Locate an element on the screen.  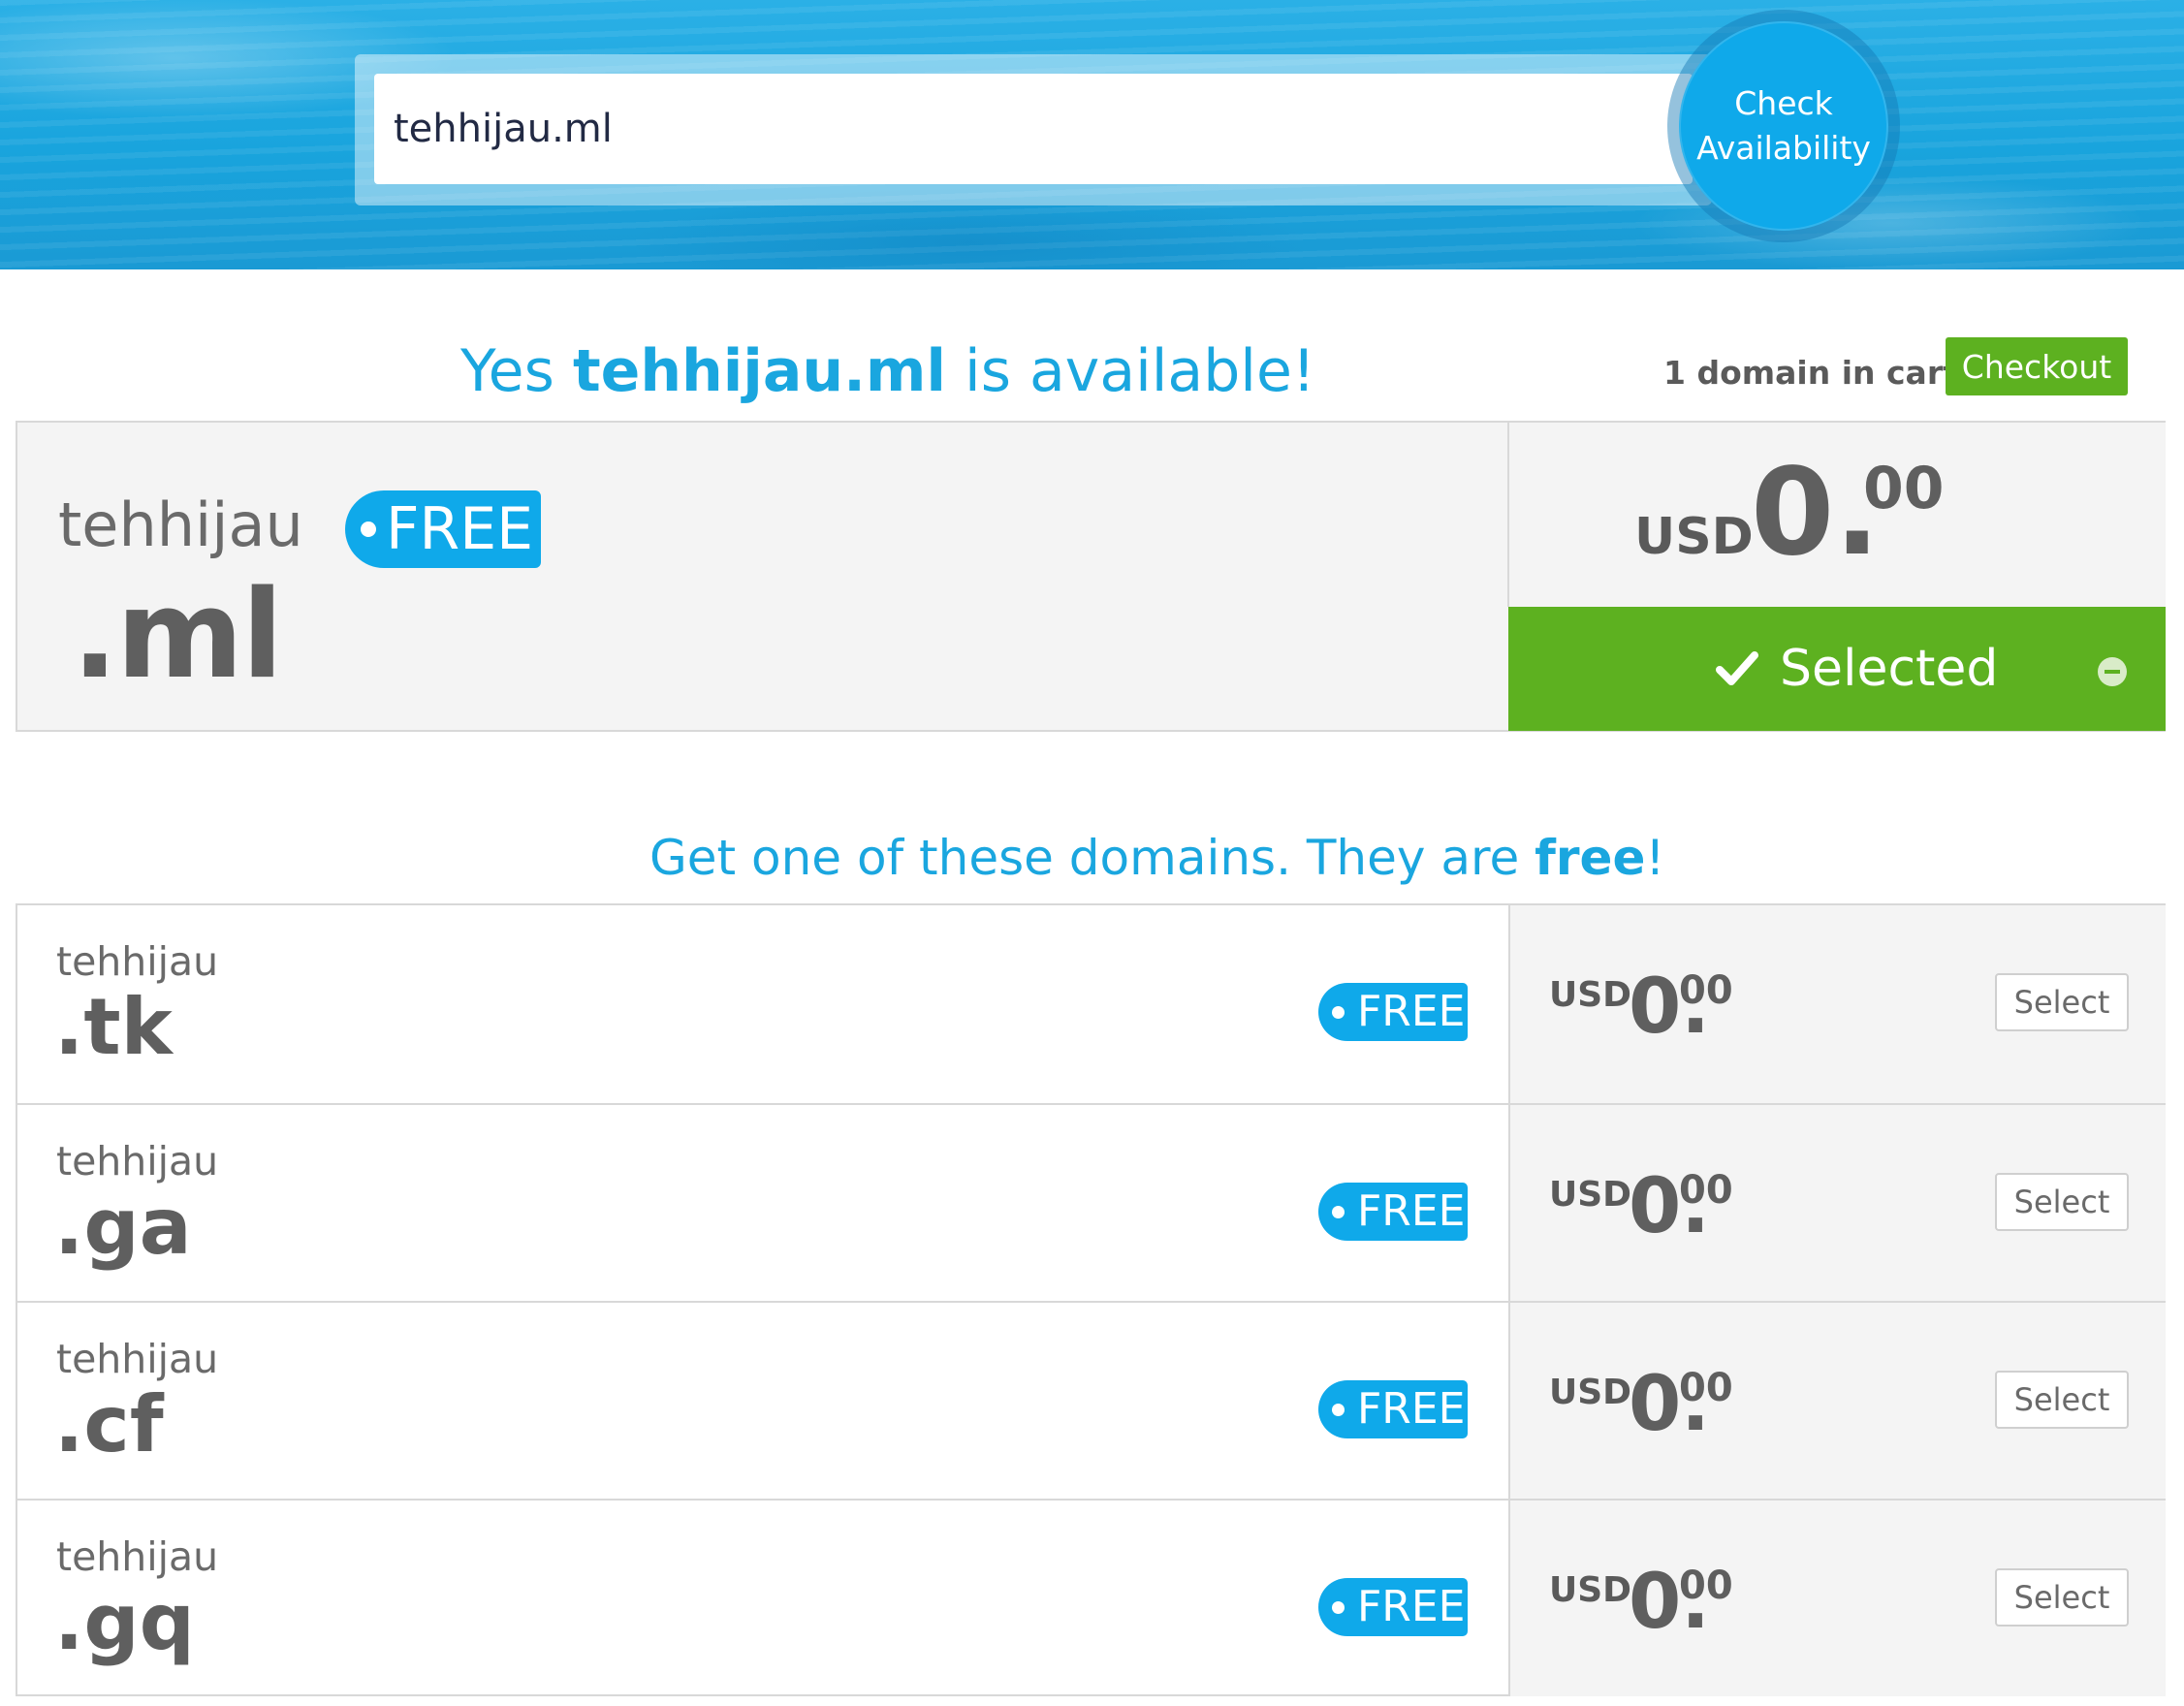
domain-search-input is located at coordinates (1033, 129).